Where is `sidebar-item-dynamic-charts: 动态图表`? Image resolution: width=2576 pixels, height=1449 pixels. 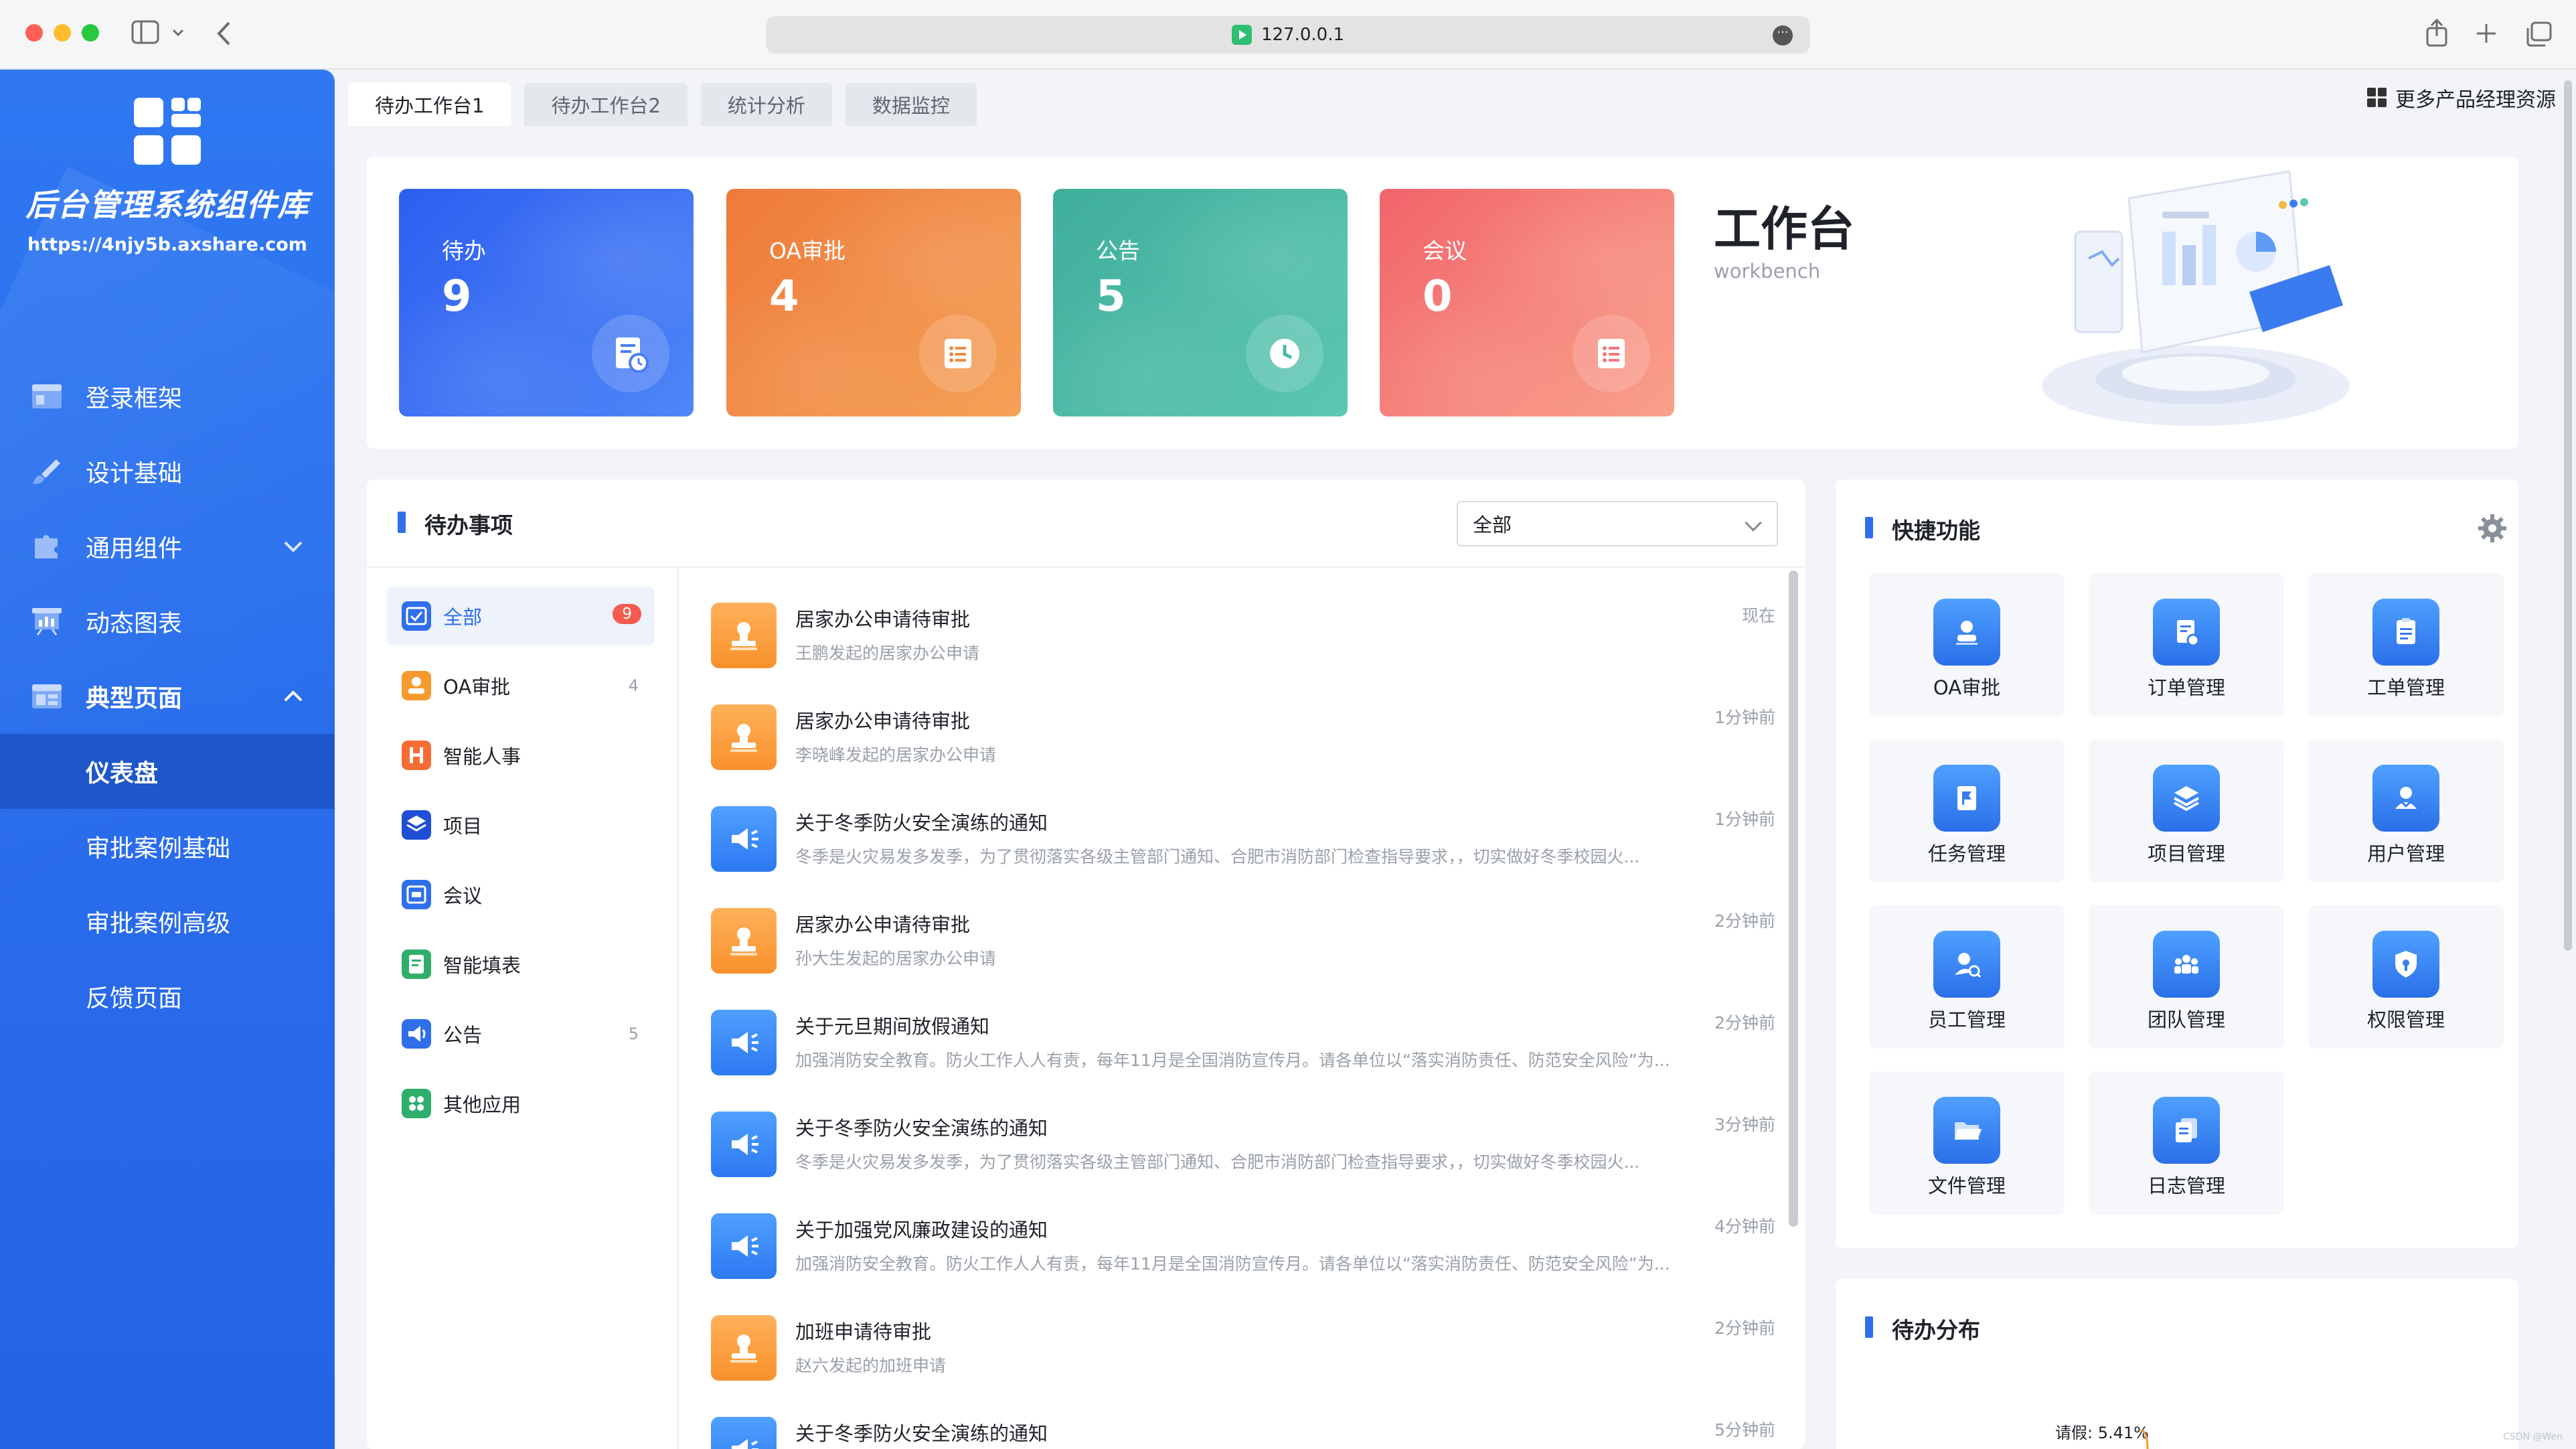 sidebar-item-dynamic-charts: 动态图表 is located at coordinates (168, 621).